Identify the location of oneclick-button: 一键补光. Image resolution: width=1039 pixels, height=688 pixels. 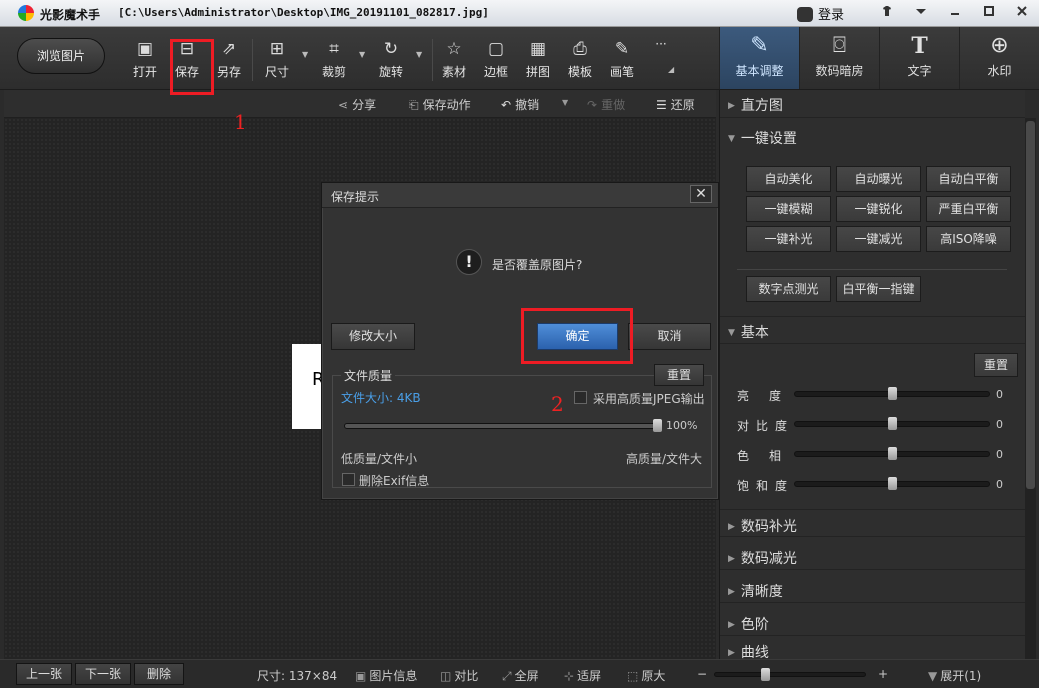
(788, 239).